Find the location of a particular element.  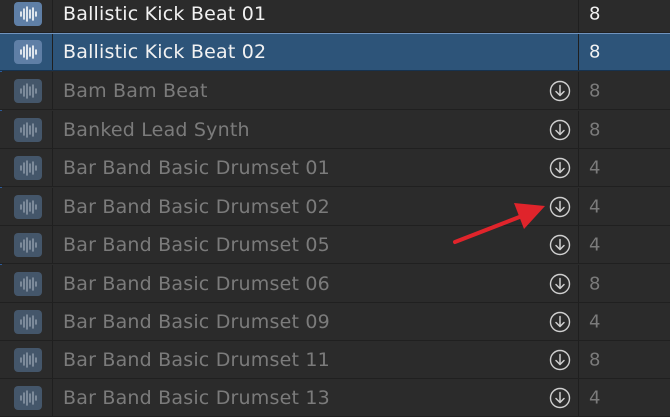

loop-name: Ballistic Kick Beat 02 is located at coordinates (165, 52).